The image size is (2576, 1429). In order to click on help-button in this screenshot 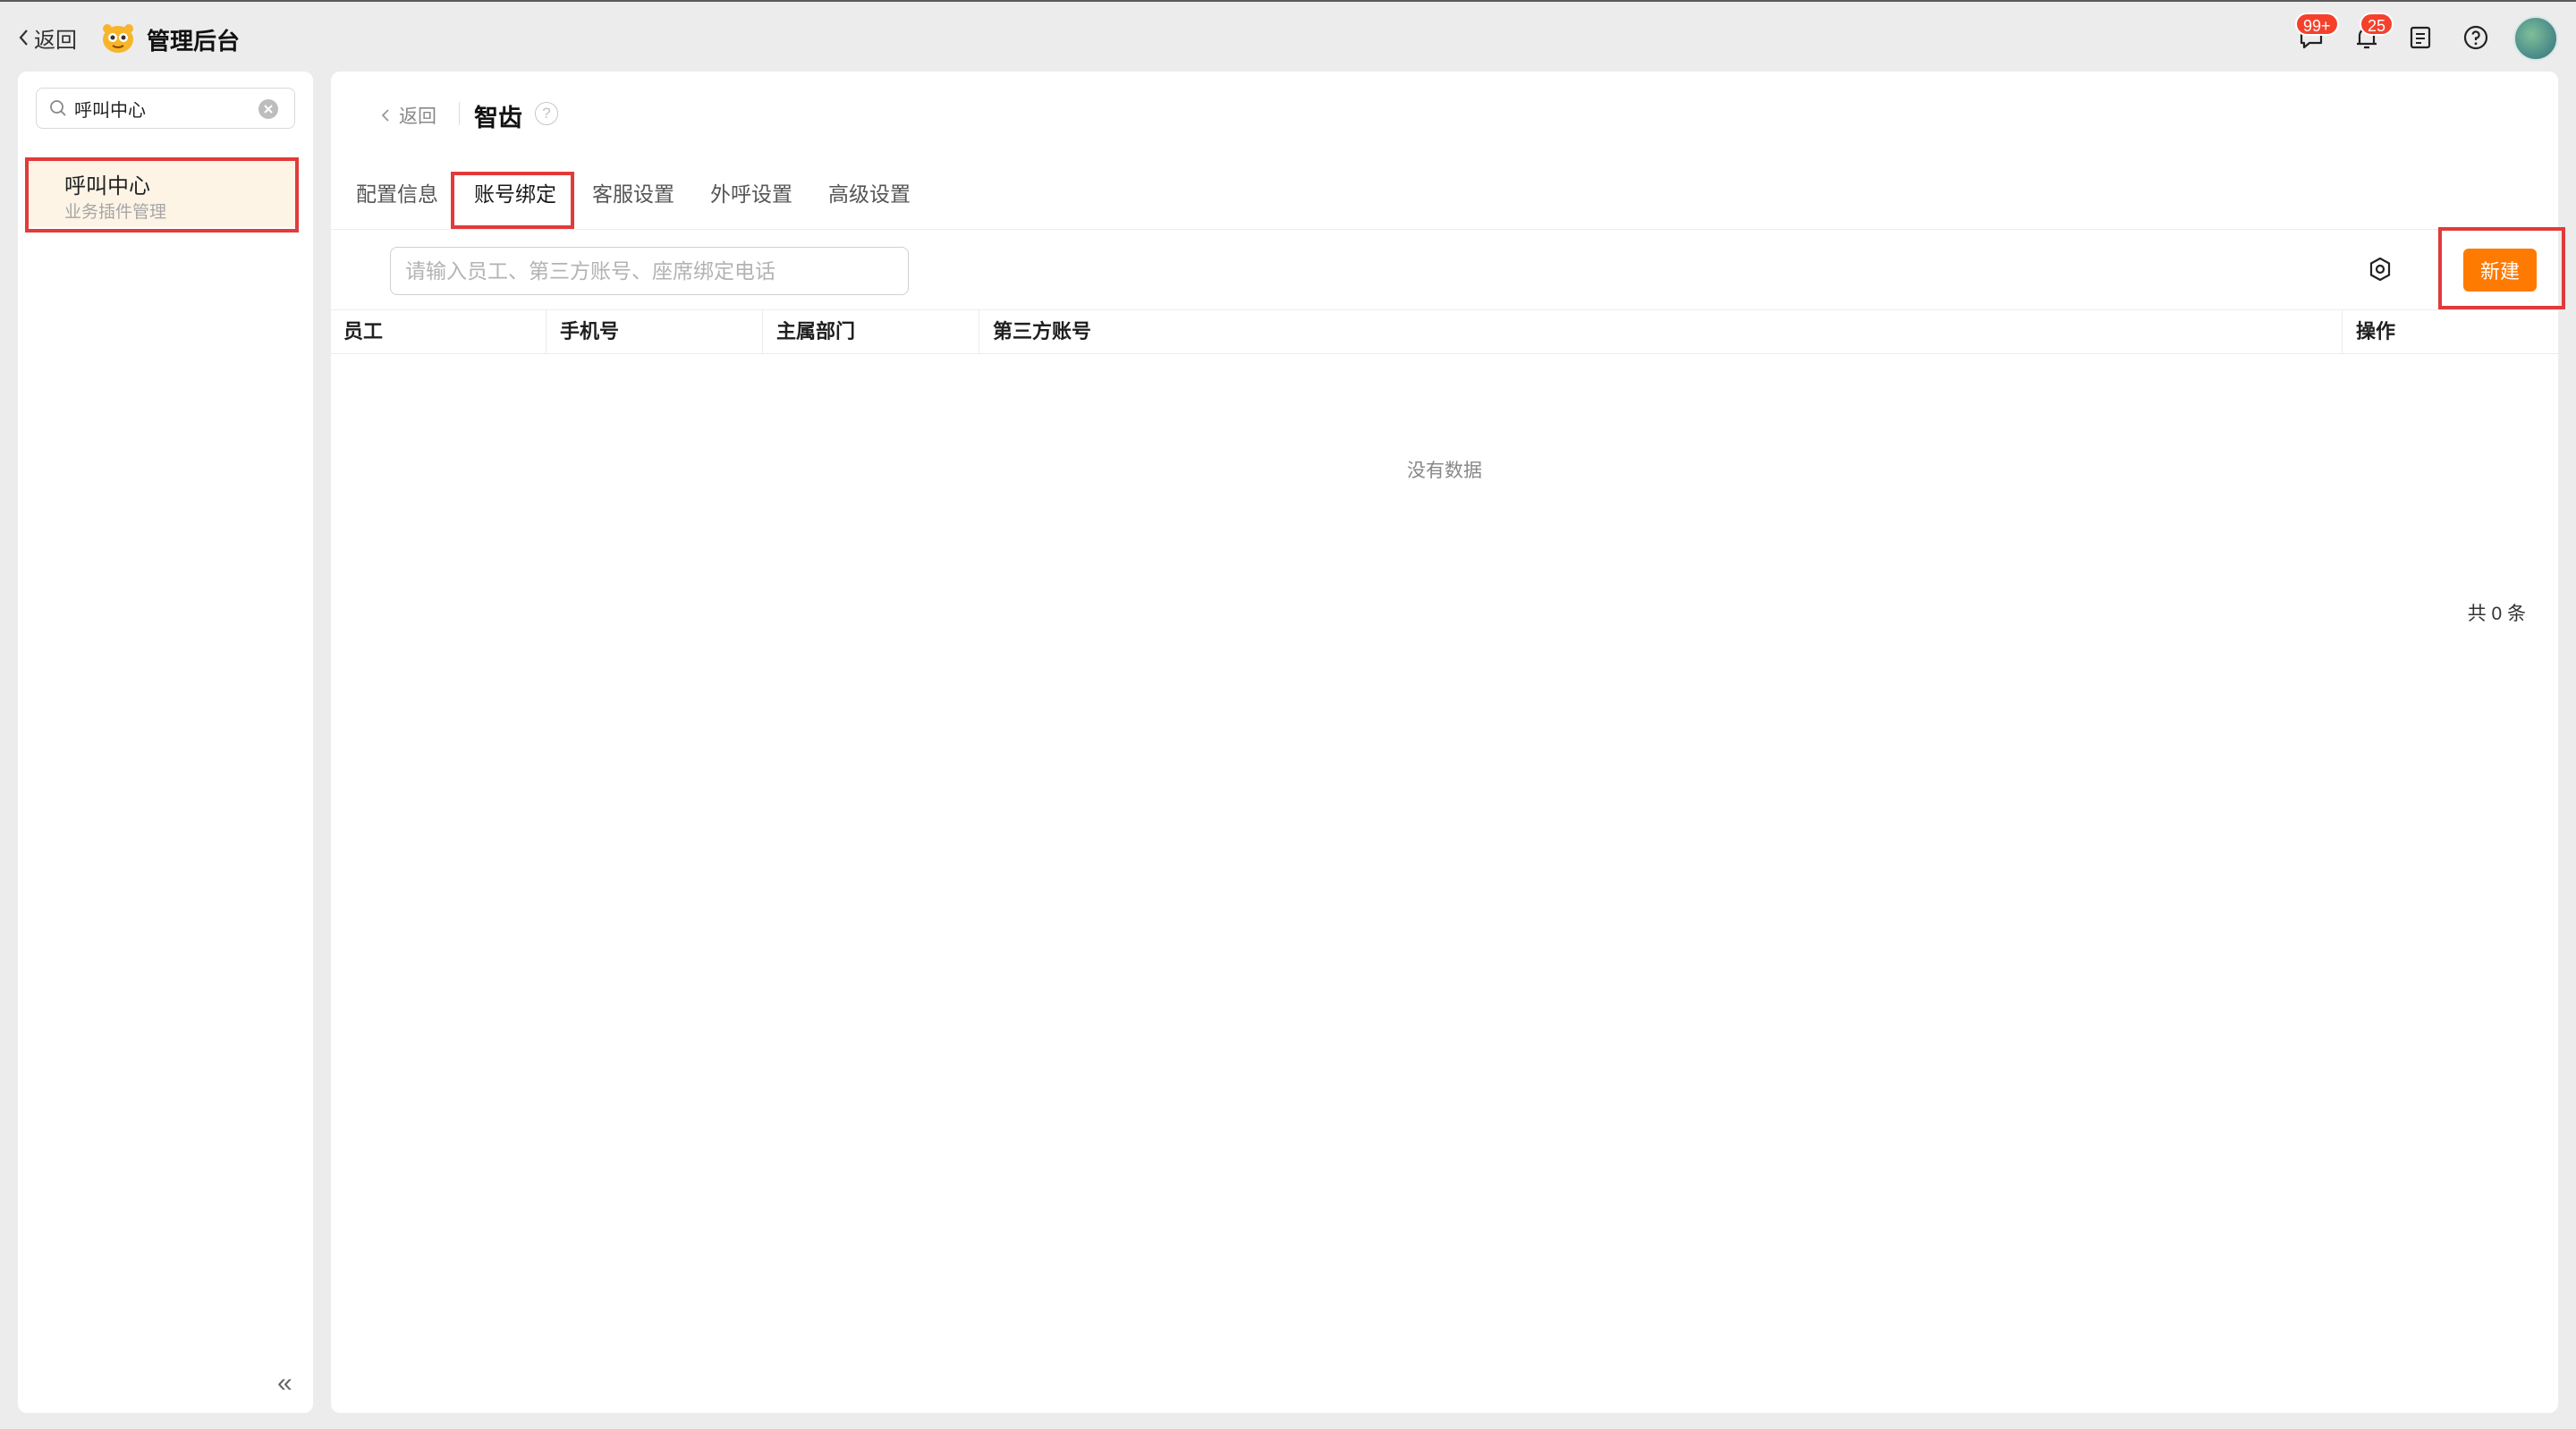, I will do `click(2476, 37)`.